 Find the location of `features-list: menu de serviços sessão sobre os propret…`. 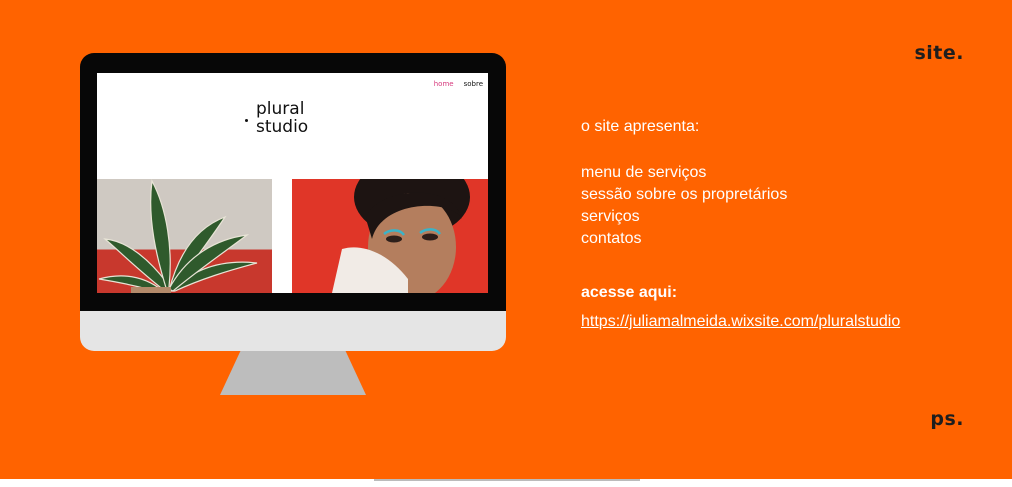

features-list: menu de serviços sessão sobre os propret… is located at coordinates (684, 206).